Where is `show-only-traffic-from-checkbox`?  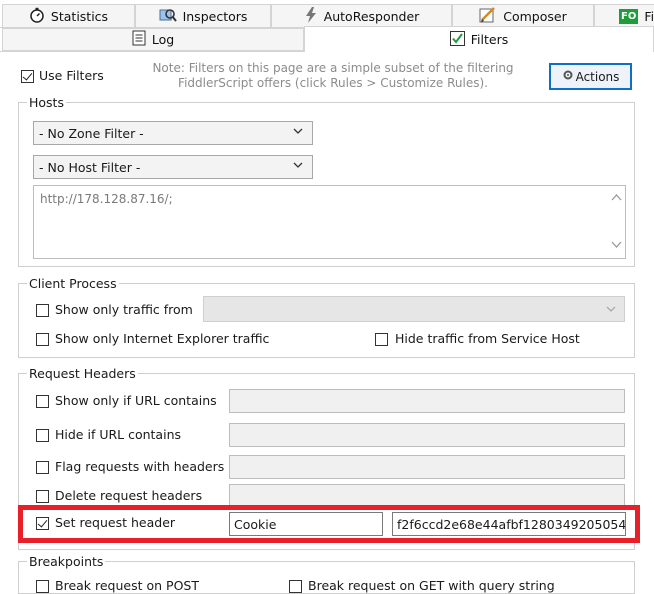
show-only-traffic-from-checkbox is located at coordinates (42, 310).